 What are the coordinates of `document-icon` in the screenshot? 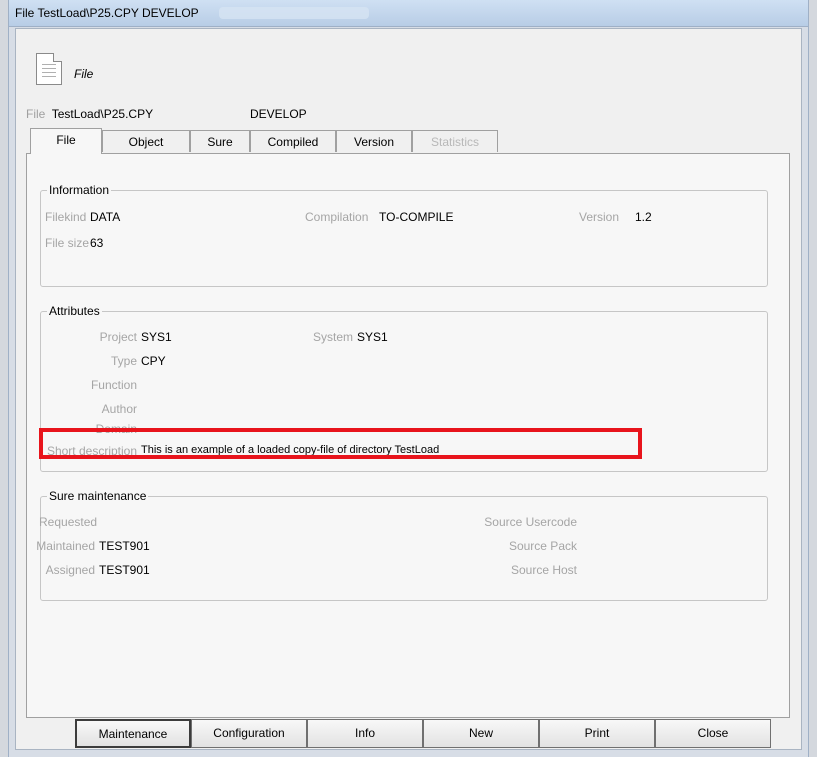 It's located at (49, 69).